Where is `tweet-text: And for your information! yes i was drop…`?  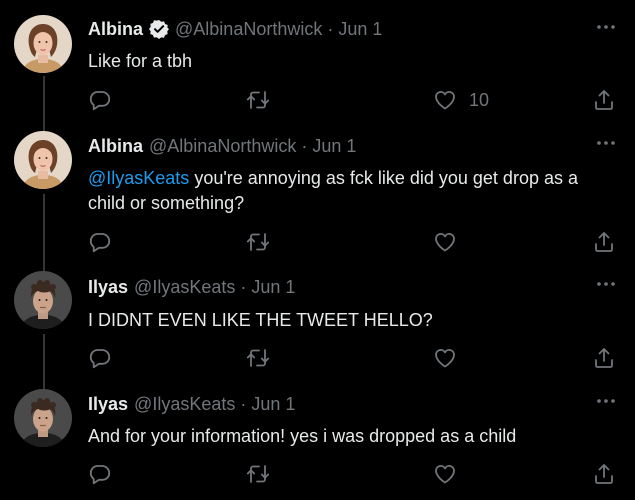
tweet-text: And for your information! yes i was drop… is located at coordinates (302, 436).